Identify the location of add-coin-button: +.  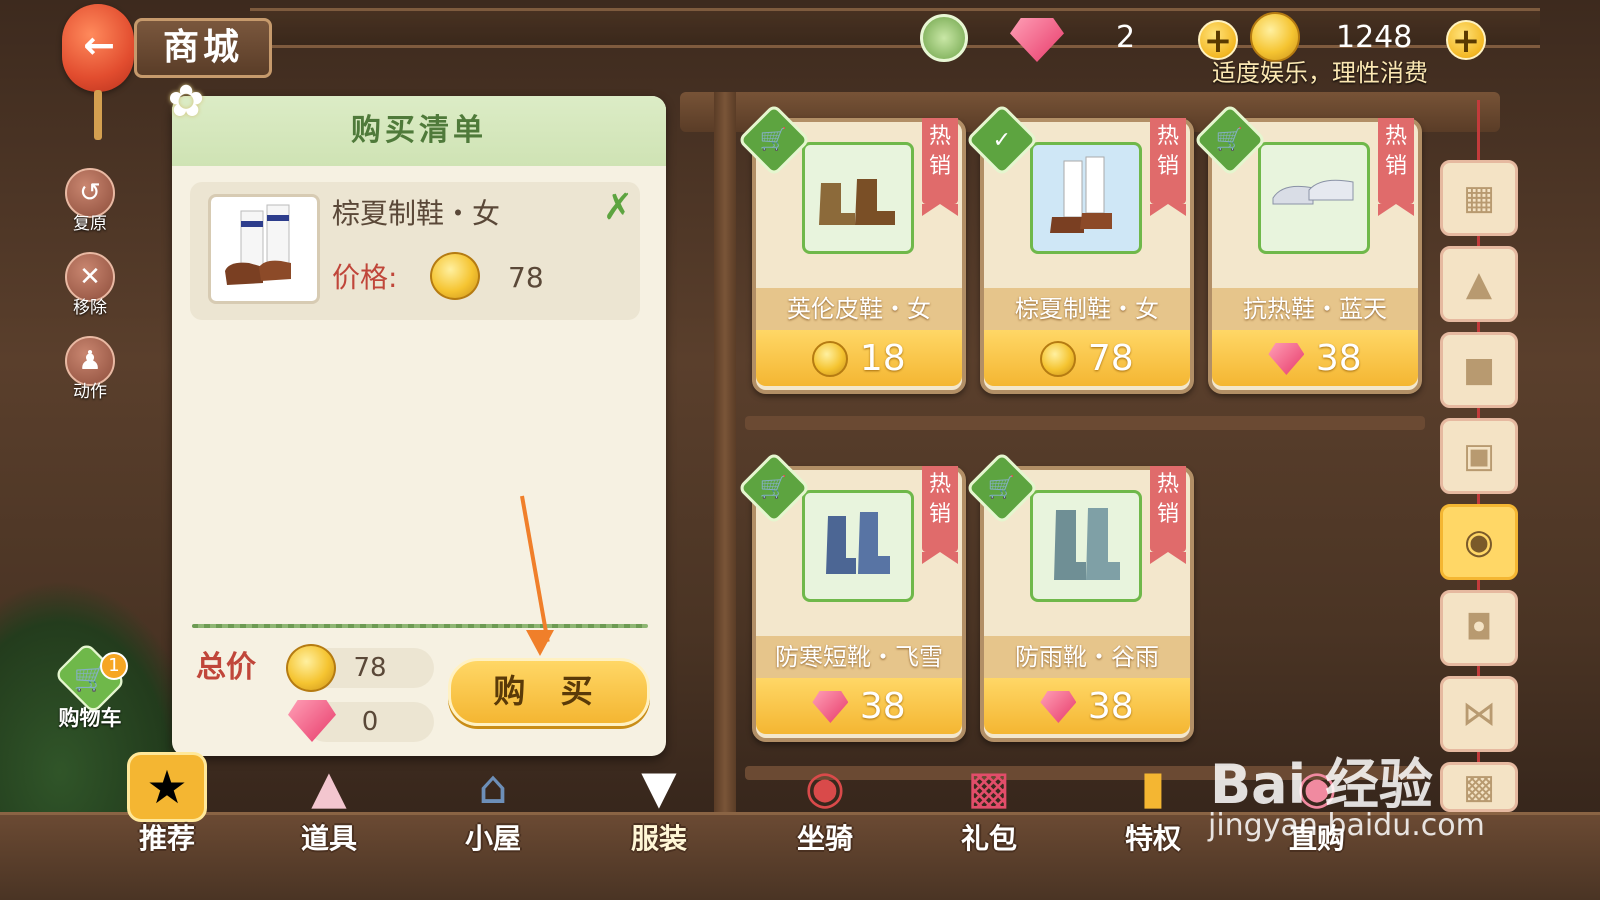
(1466, 40).